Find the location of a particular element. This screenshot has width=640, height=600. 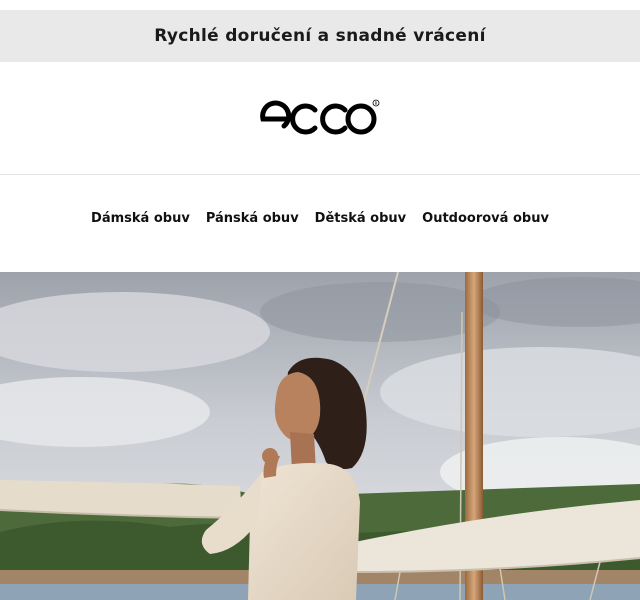

nav-item-detska-obuv: Dětská obuv is located at coordinates (360, 218).